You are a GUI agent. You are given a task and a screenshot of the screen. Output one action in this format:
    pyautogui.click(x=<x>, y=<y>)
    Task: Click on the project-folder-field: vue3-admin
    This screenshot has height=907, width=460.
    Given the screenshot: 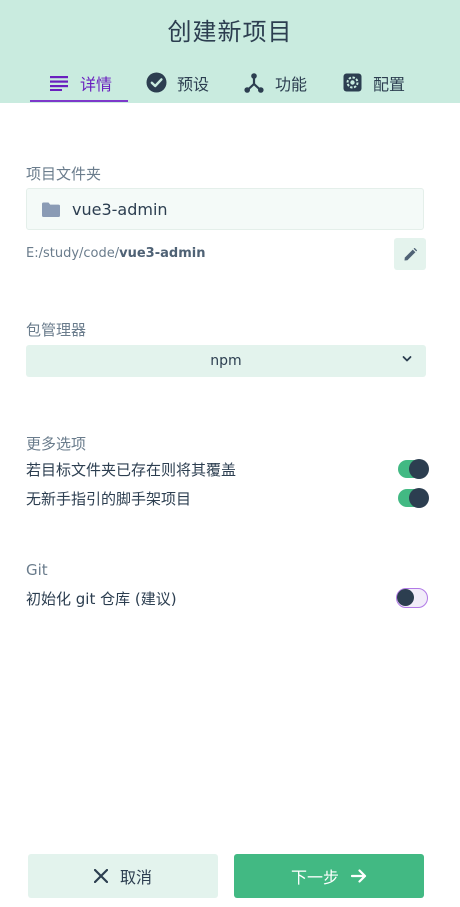 What is the action you would take?
    pyautogui.click(x=225, y=209)
    